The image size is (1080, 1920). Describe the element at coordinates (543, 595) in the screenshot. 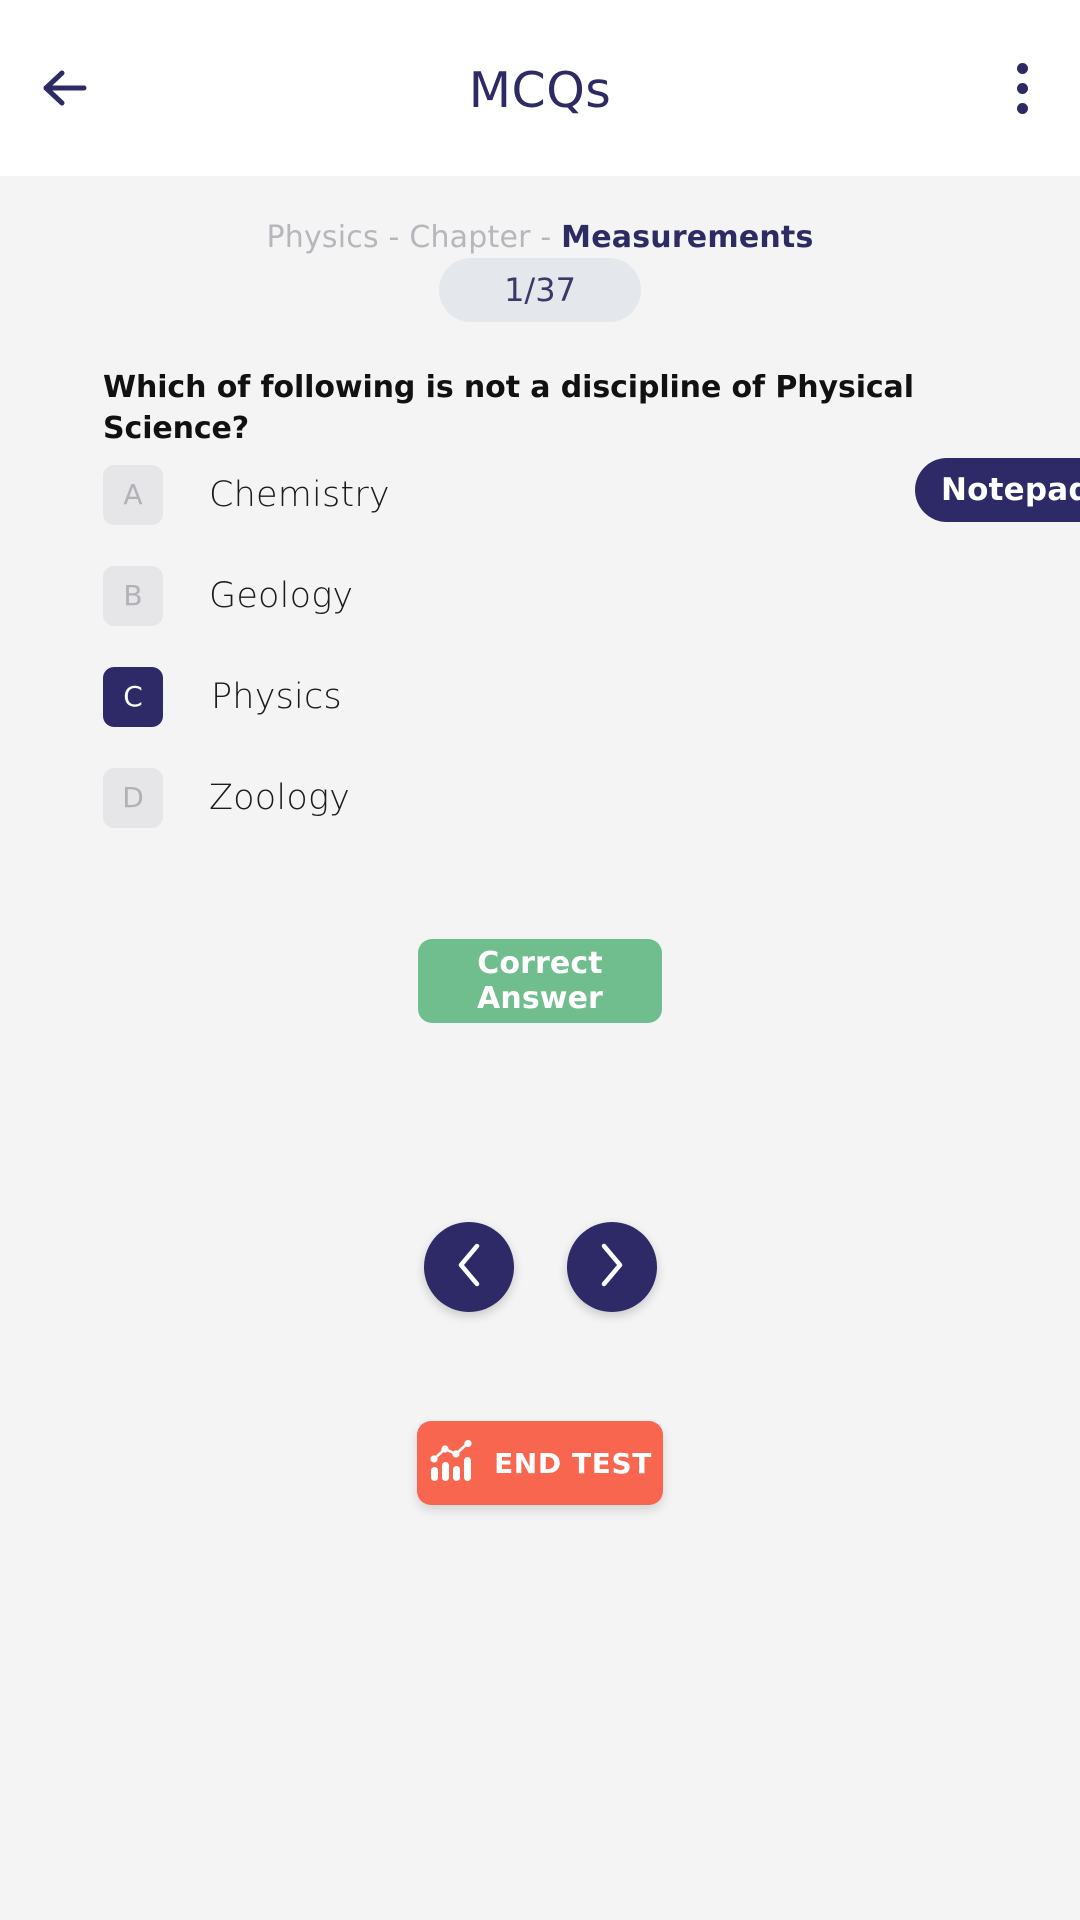

I see `option-row-b: B Geology` at that location.